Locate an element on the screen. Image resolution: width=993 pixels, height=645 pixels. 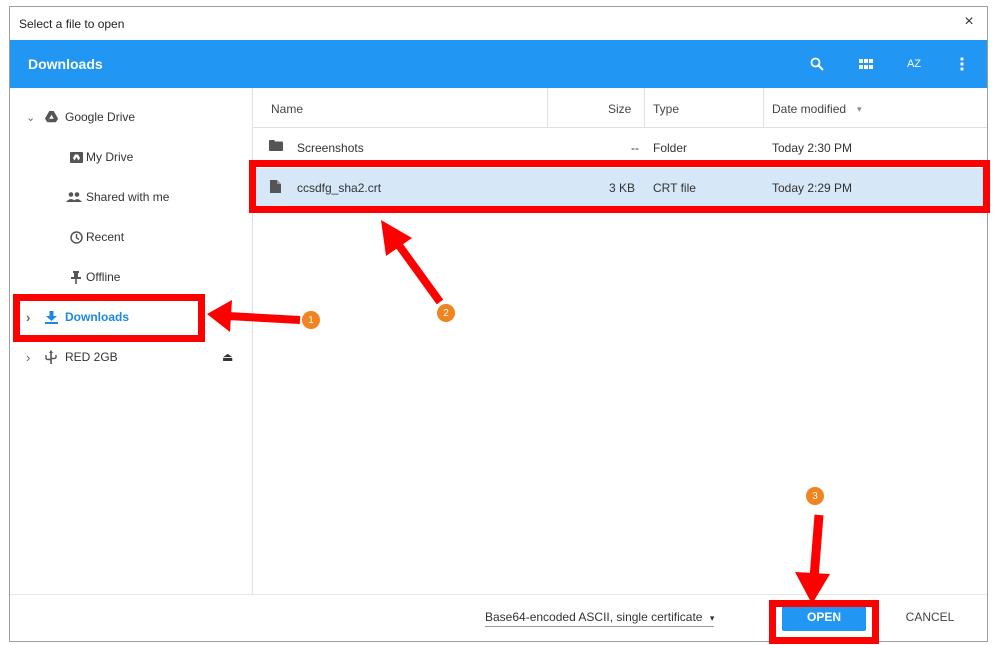
annotation-step-badge: 2 is located at coordinates (446, 313).